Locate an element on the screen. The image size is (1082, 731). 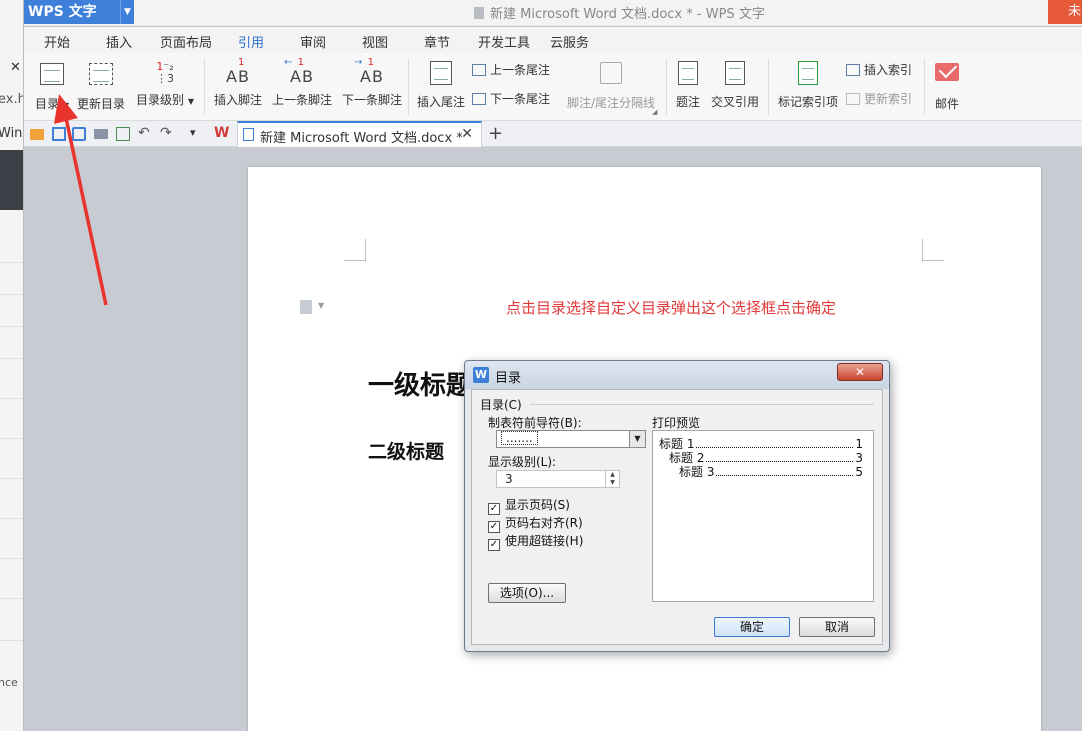
insert-footnote-icon: AB 1 is located at coordinates (238, 71).